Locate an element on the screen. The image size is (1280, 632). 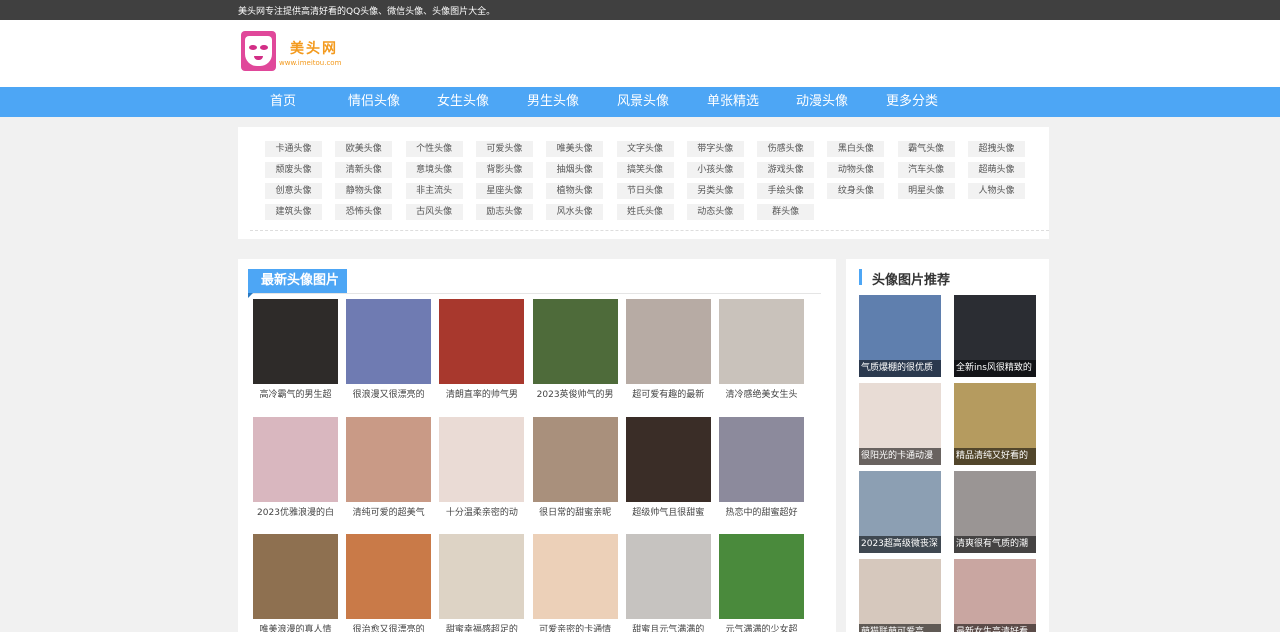
category-tag: 建筑头像 is located at coordinates (293, 212).